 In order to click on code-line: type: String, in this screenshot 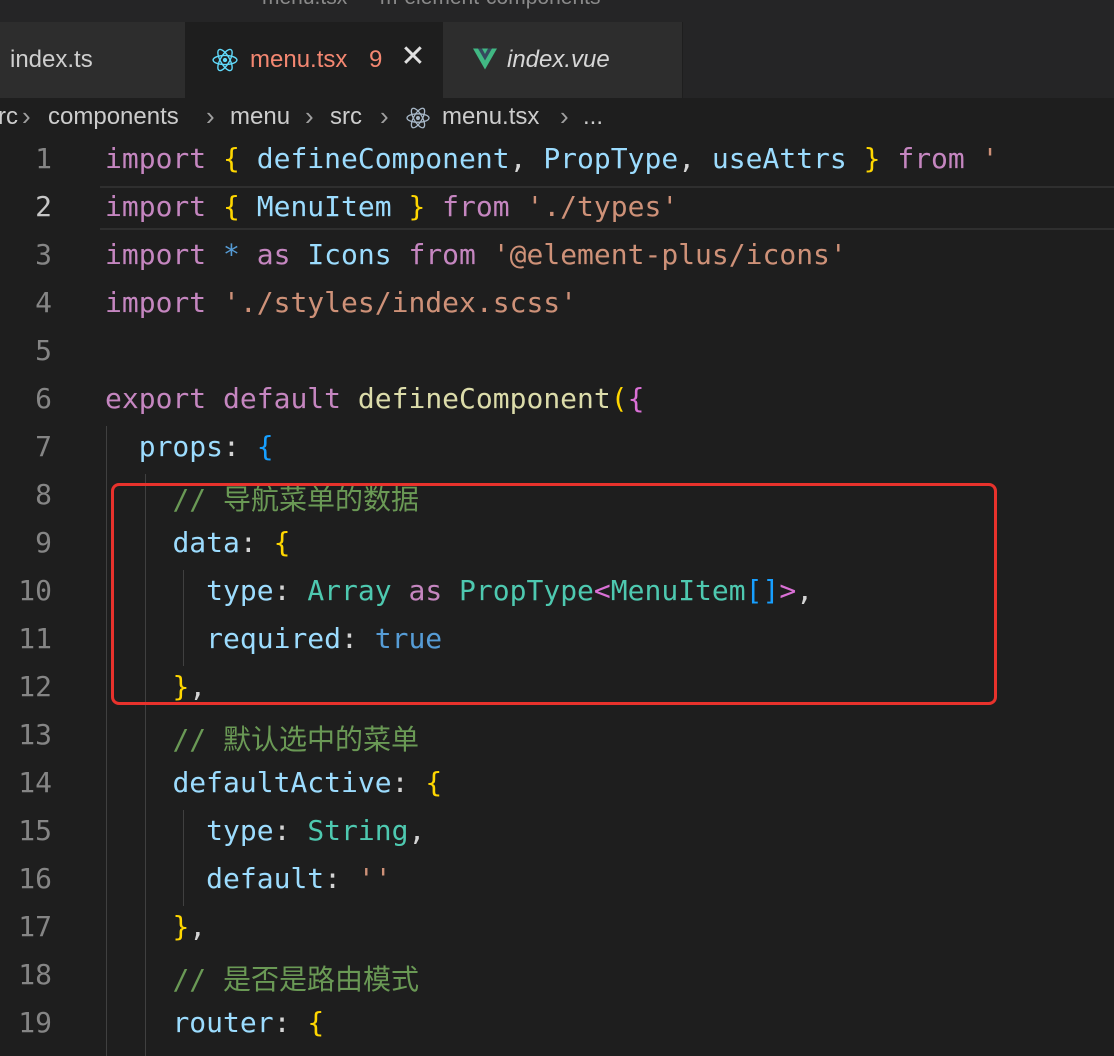, I will do `click(265, 830)`.